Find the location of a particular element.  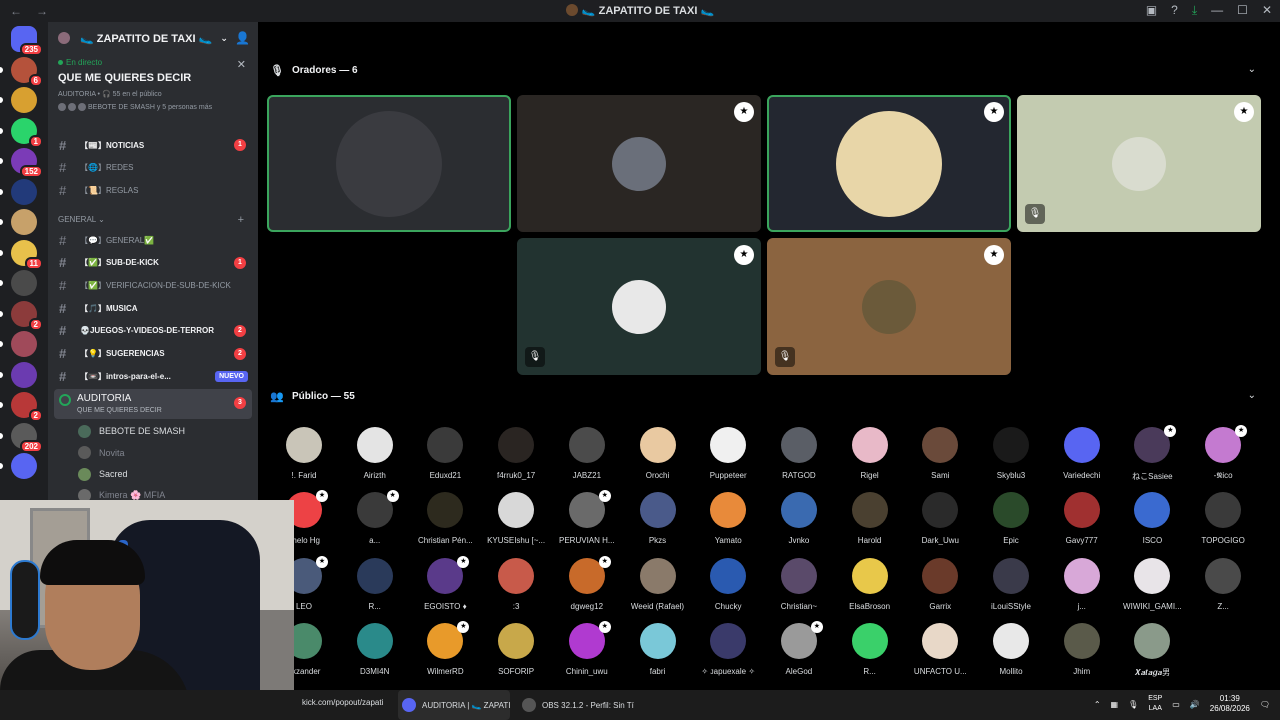

audience-member: Garrix is located at coordinates (939, 588).